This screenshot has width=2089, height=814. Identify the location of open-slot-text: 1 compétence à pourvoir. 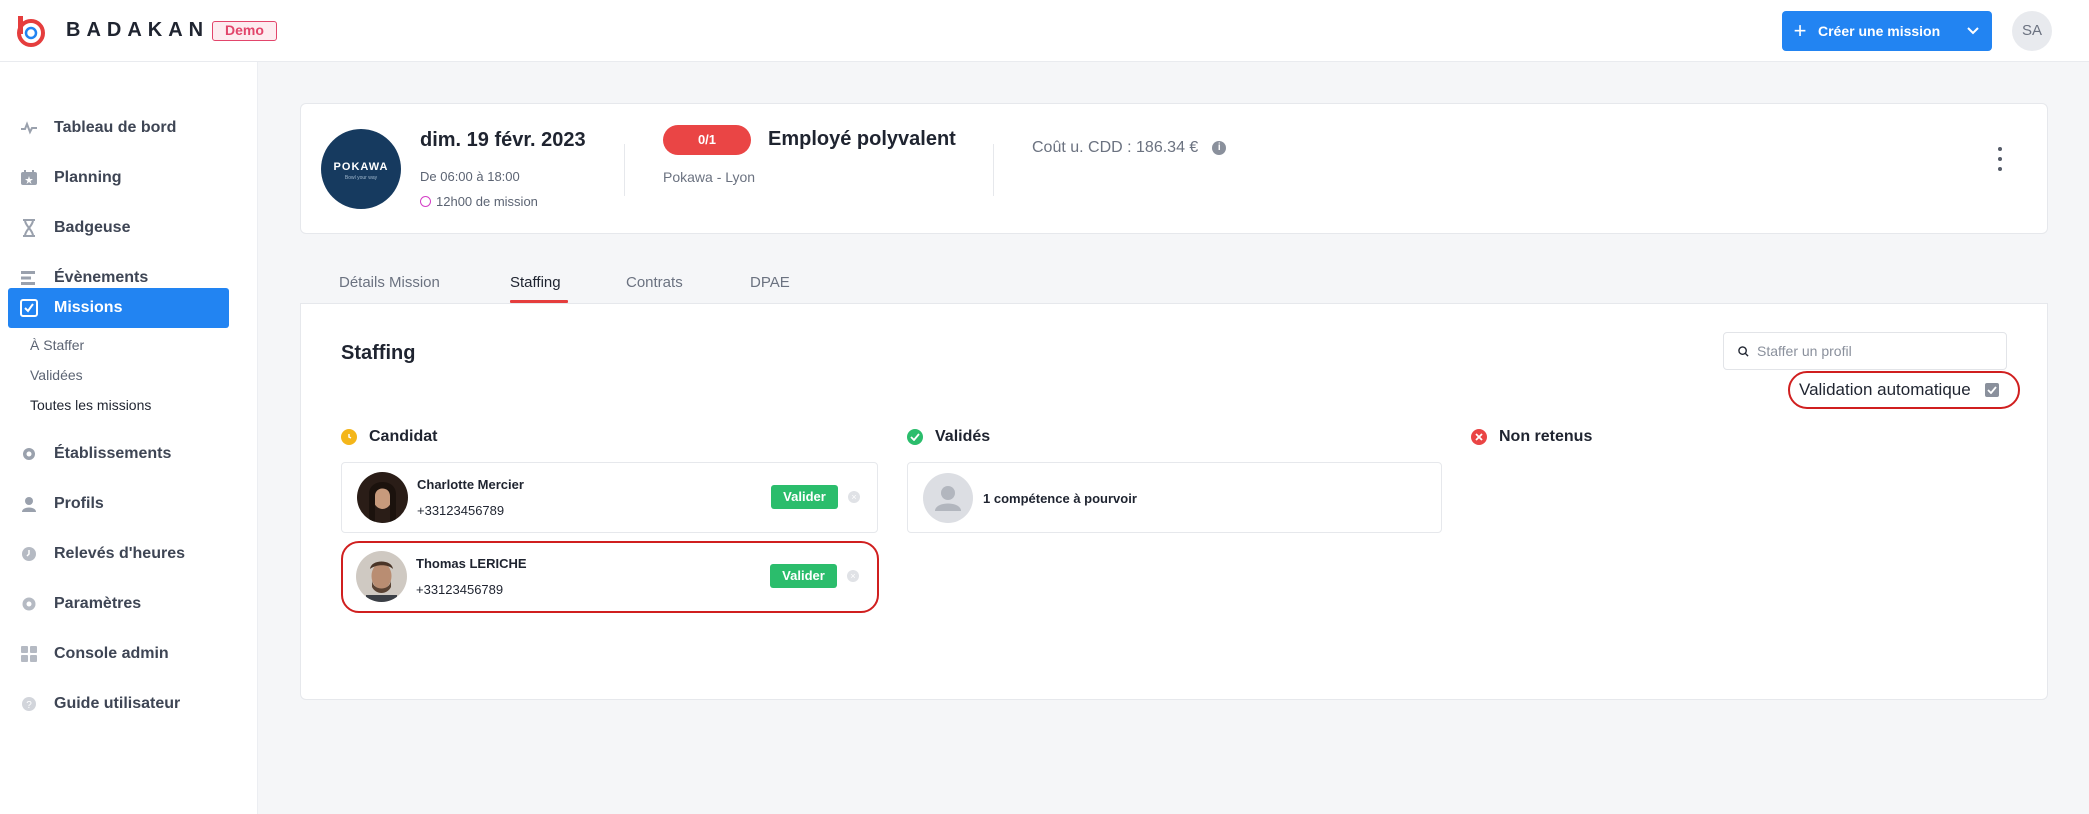
(1060, 498).